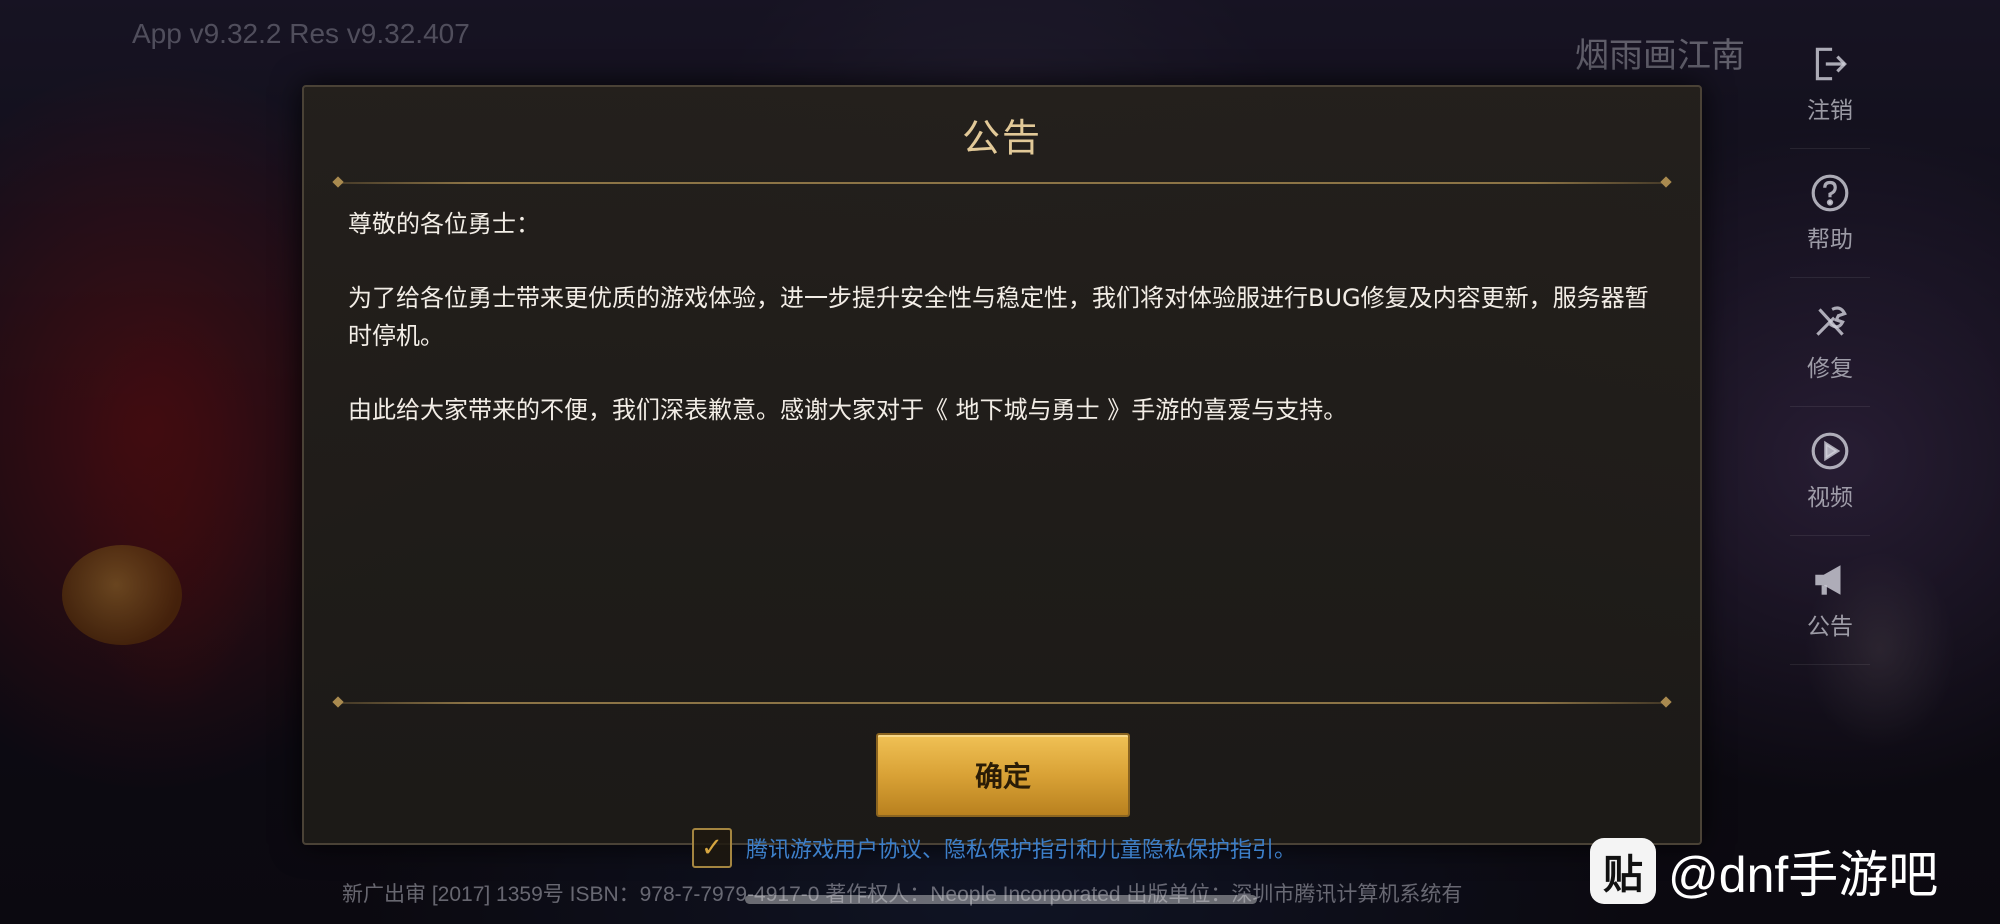 The image size is (2000, 924). I want to click on repair-icon, so click(1831, 321).